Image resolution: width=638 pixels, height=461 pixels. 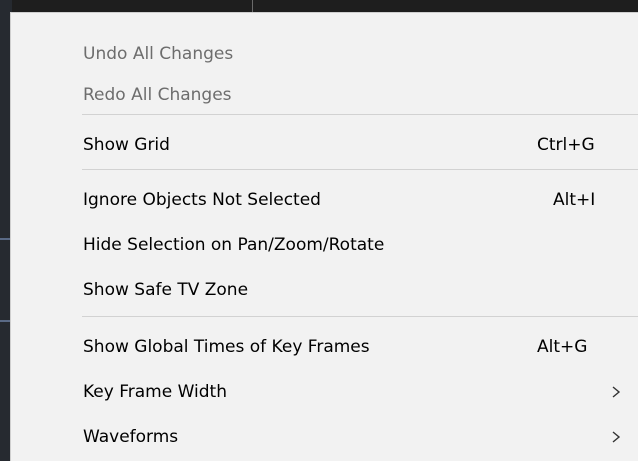 What do you see at coordinates (131, 437) in the screenshot?
I see `menu-item-label: Waveforms` at bounding box center [131, 437].